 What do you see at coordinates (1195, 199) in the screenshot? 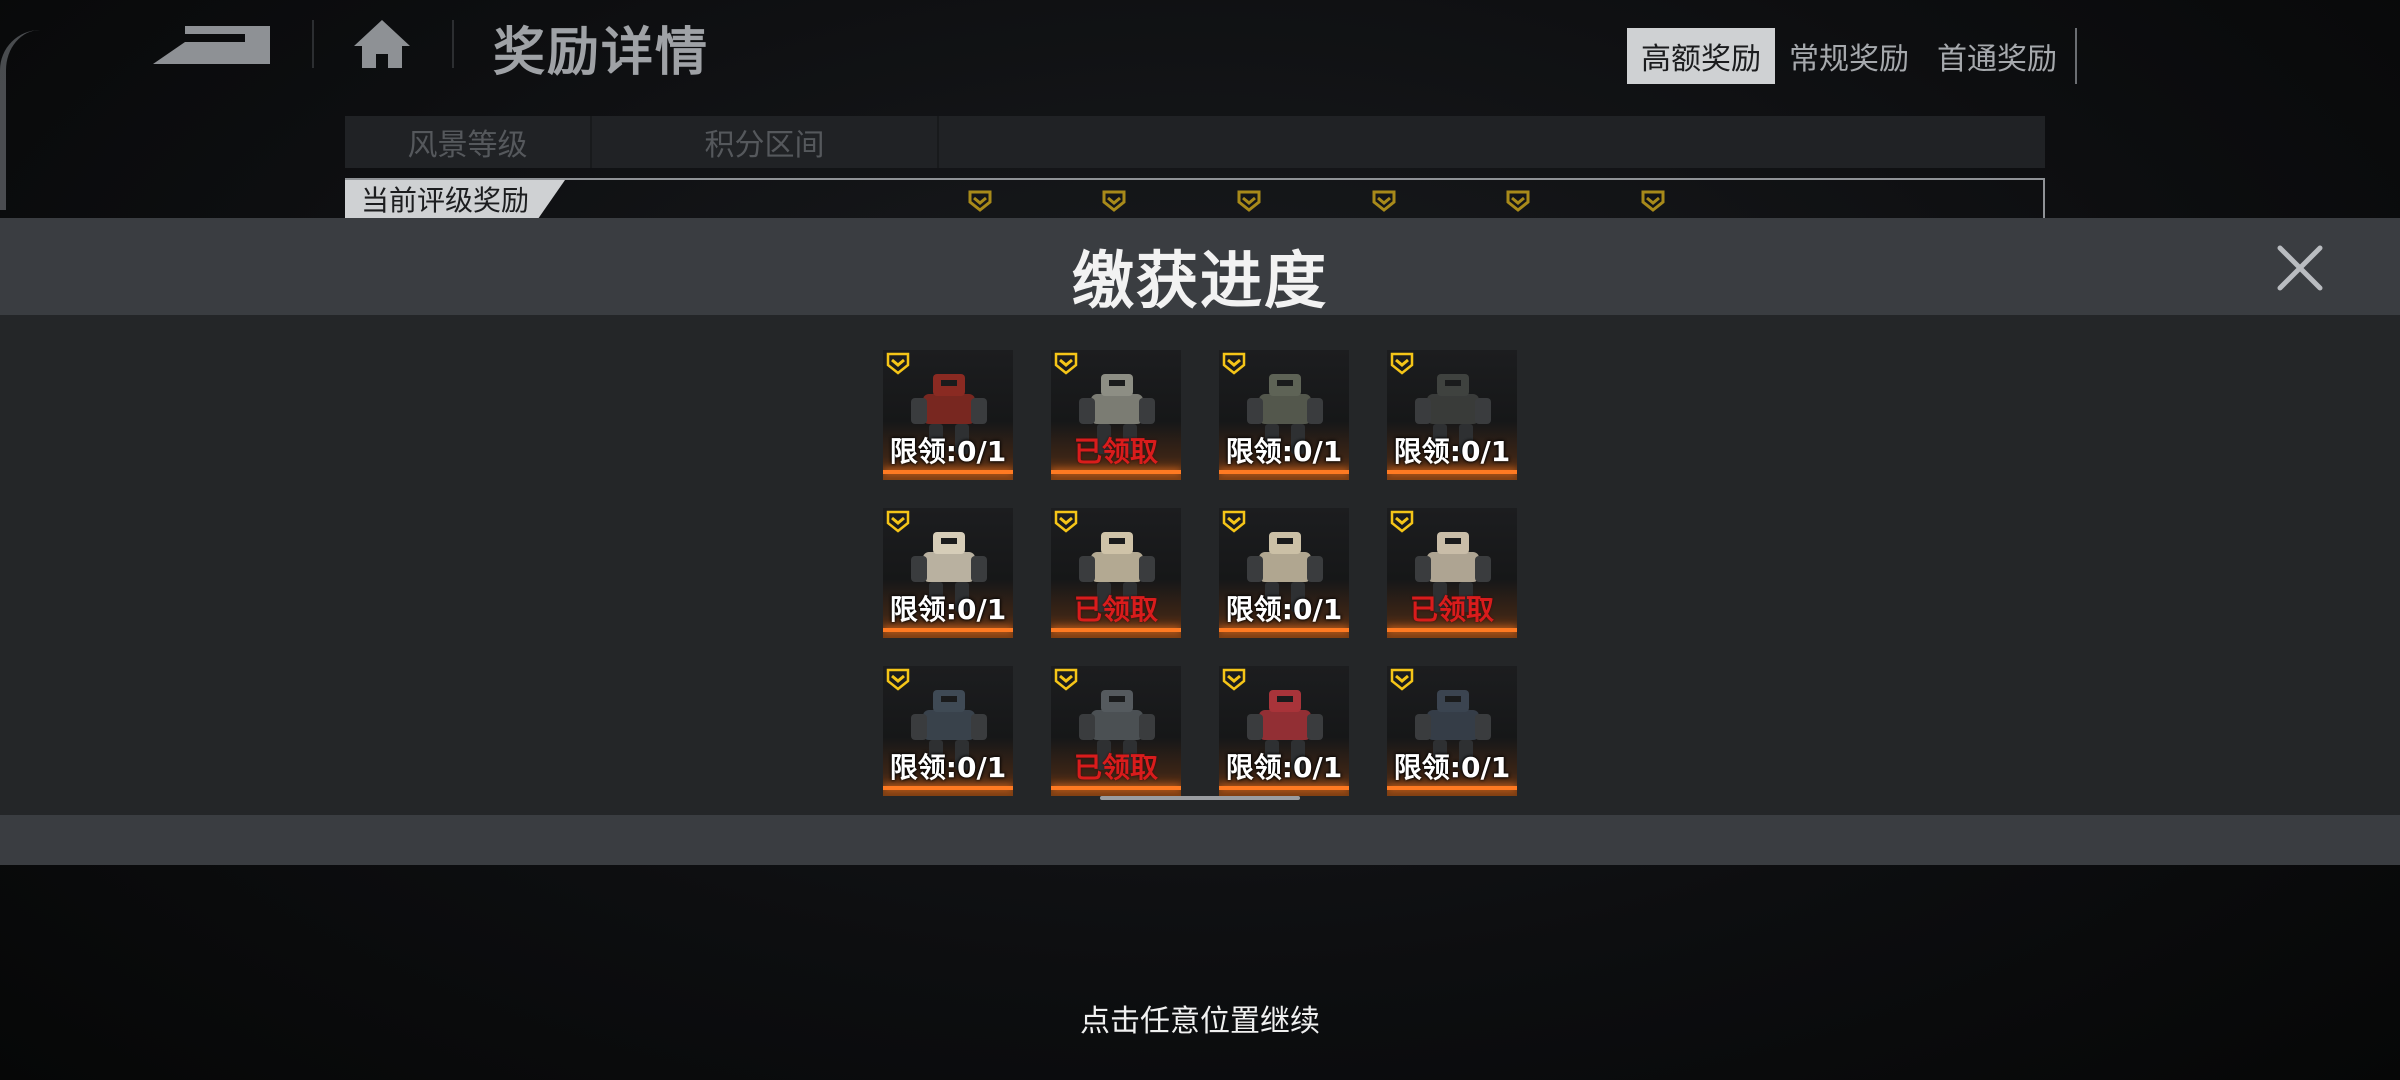
I see `rating-reward-row` at bounding box center [1195, 199].